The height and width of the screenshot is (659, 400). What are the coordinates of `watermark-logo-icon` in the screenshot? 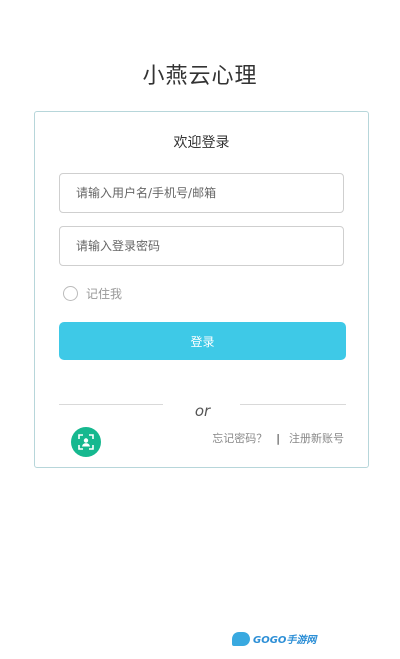 It's located at (241, 638).